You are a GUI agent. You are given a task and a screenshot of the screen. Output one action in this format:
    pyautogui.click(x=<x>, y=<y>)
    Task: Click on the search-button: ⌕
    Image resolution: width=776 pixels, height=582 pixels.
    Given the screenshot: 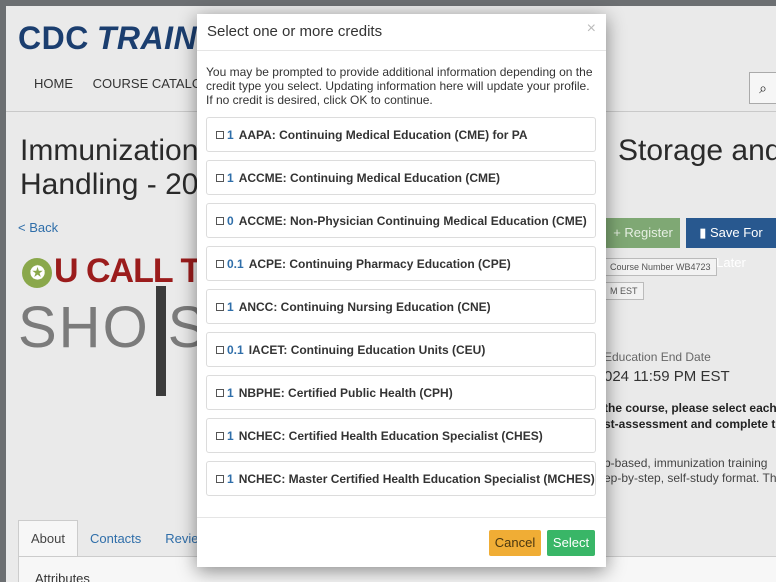 What is the action you would take?
    pyautogui.click(x=762, y=88)
    